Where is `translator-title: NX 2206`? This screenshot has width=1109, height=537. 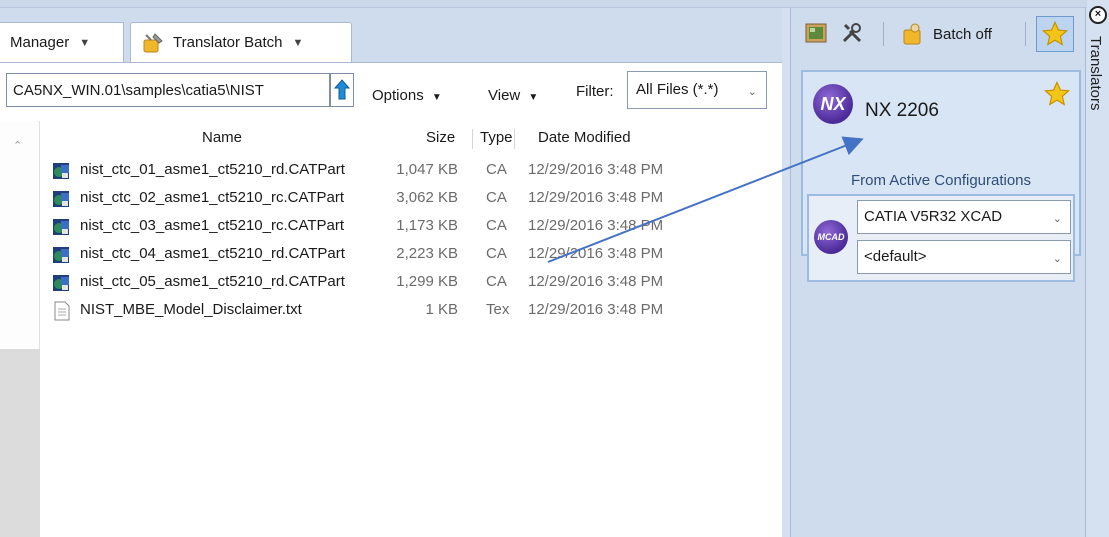 translator-title: NX 2206 is located at coordinates (902, 110).